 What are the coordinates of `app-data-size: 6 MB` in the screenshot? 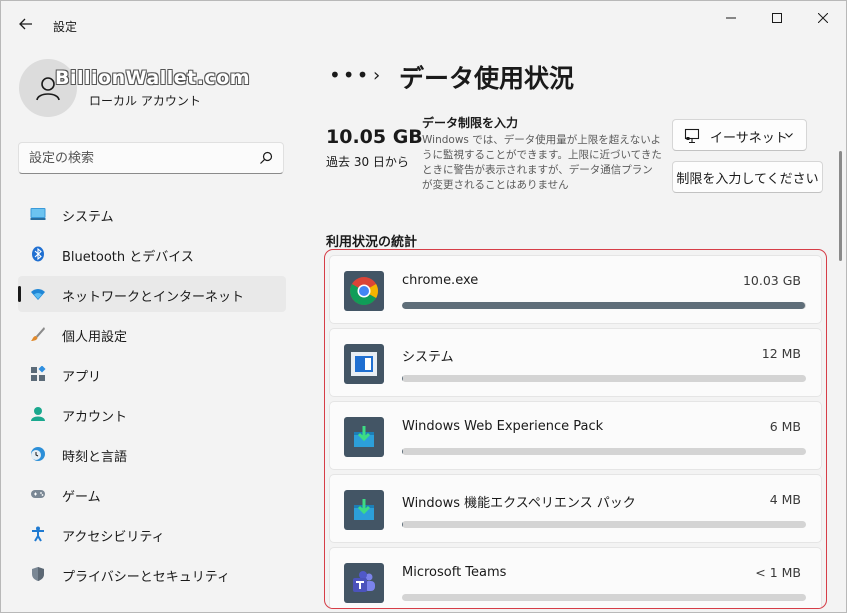 It's located at (785, 426).